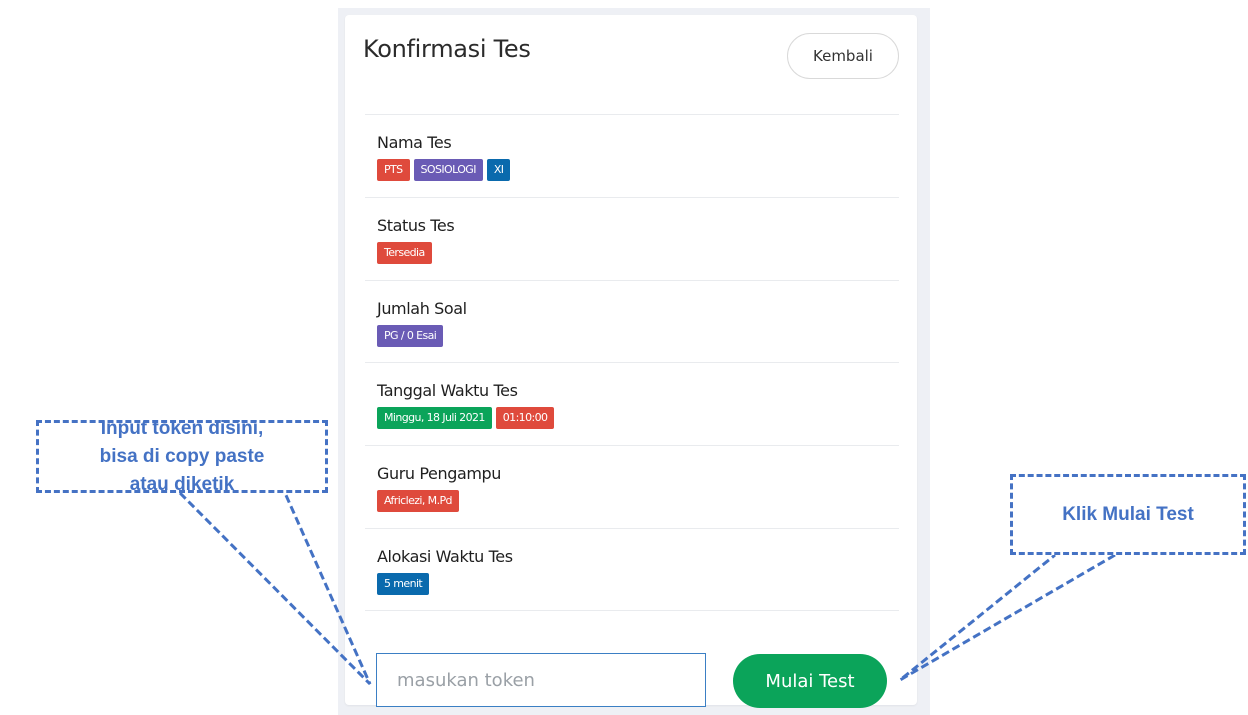  Describe the element at coordinates (810, 681) in the screenshot. I see `start-test-button: Mulai Test` at that location.